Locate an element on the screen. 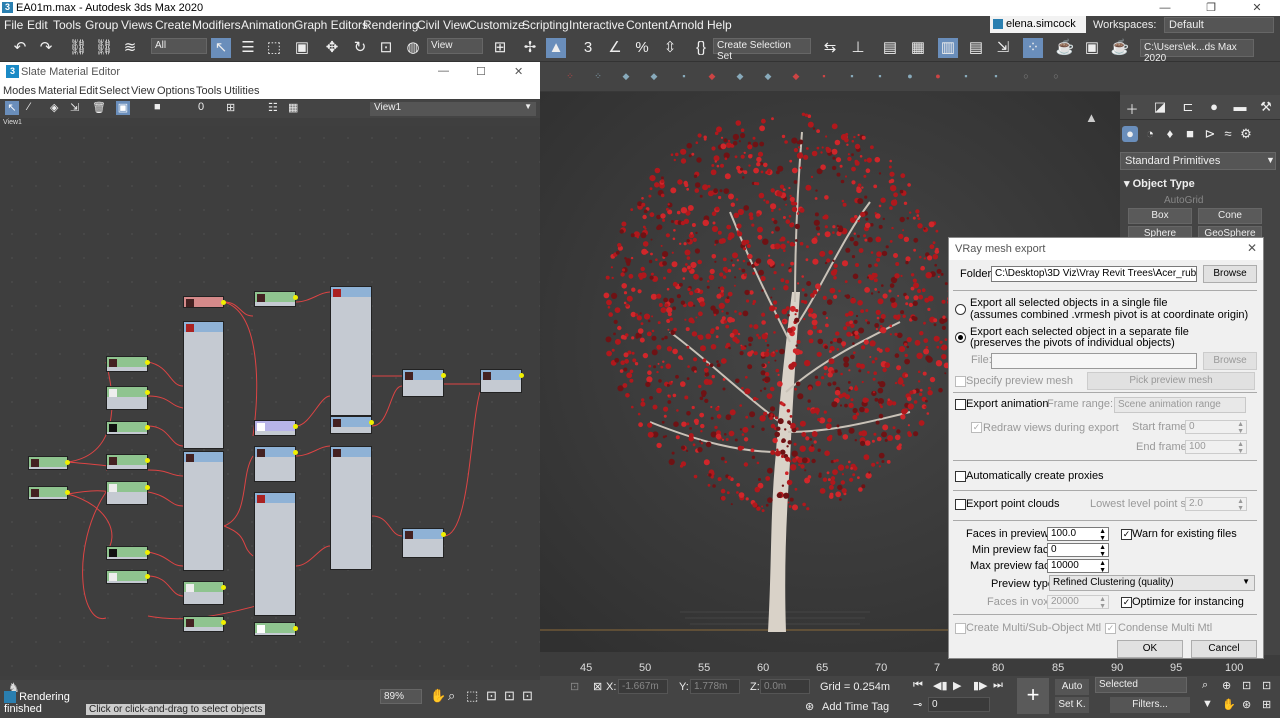  ok-button: OK is located at coordinates (1150, 649).